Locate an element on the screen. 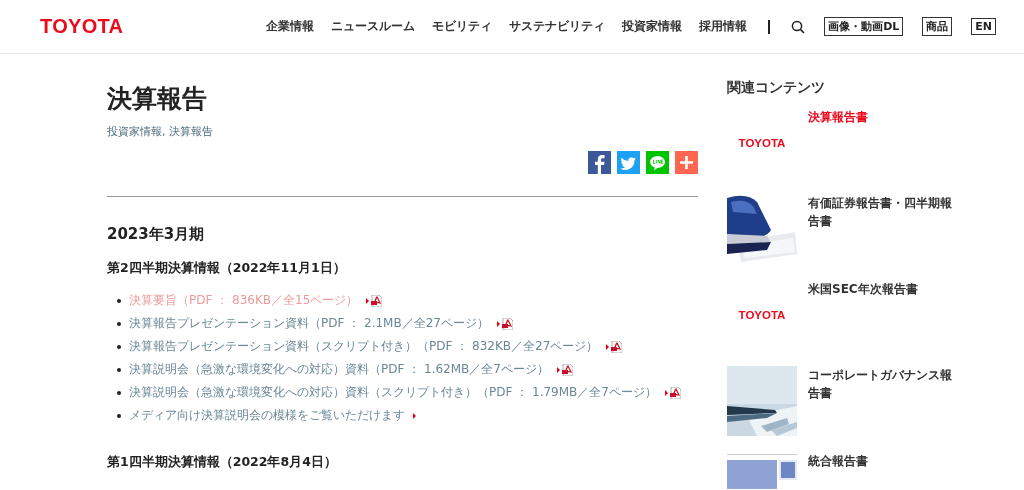 The image size is (1024, 490). sidebar-heading: 関連コンテンツ is located at coordinates (776, 87).